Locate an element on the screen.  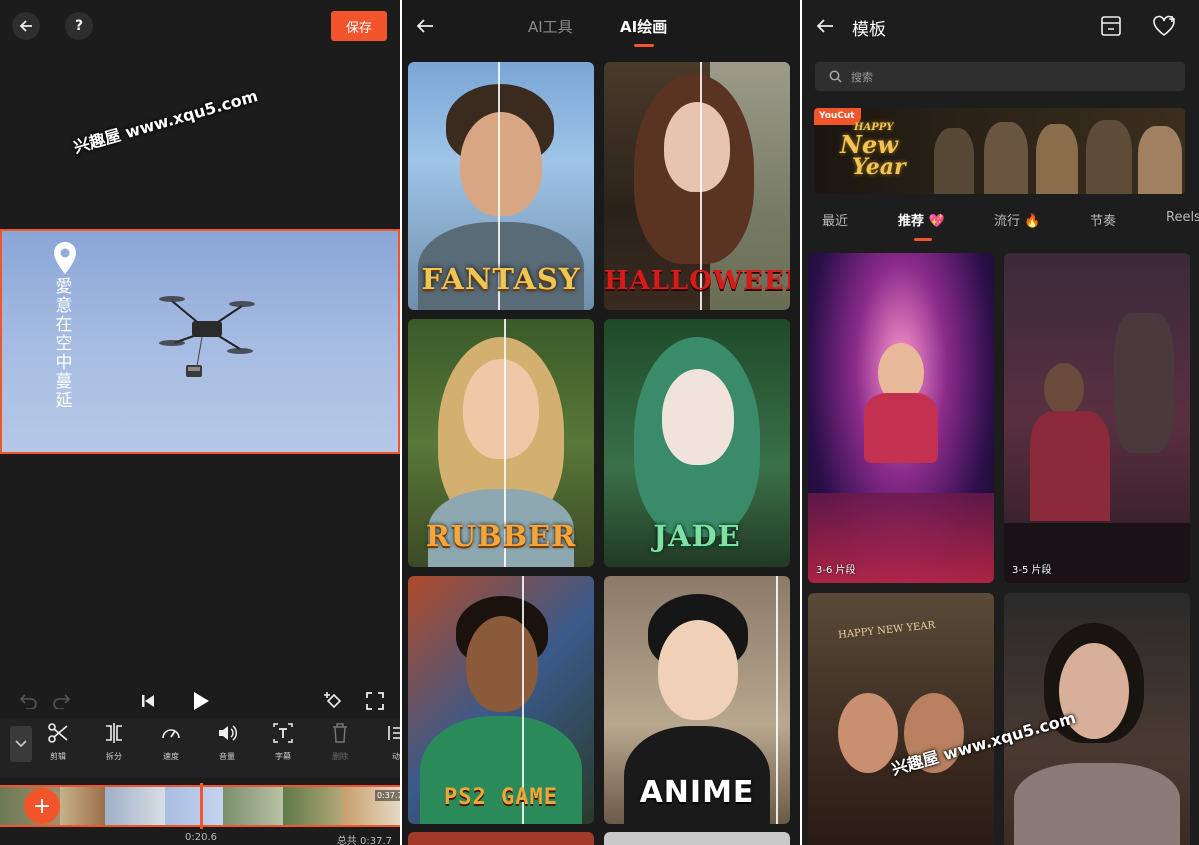
style-title: ANIME is located at coordinates (697, 792).